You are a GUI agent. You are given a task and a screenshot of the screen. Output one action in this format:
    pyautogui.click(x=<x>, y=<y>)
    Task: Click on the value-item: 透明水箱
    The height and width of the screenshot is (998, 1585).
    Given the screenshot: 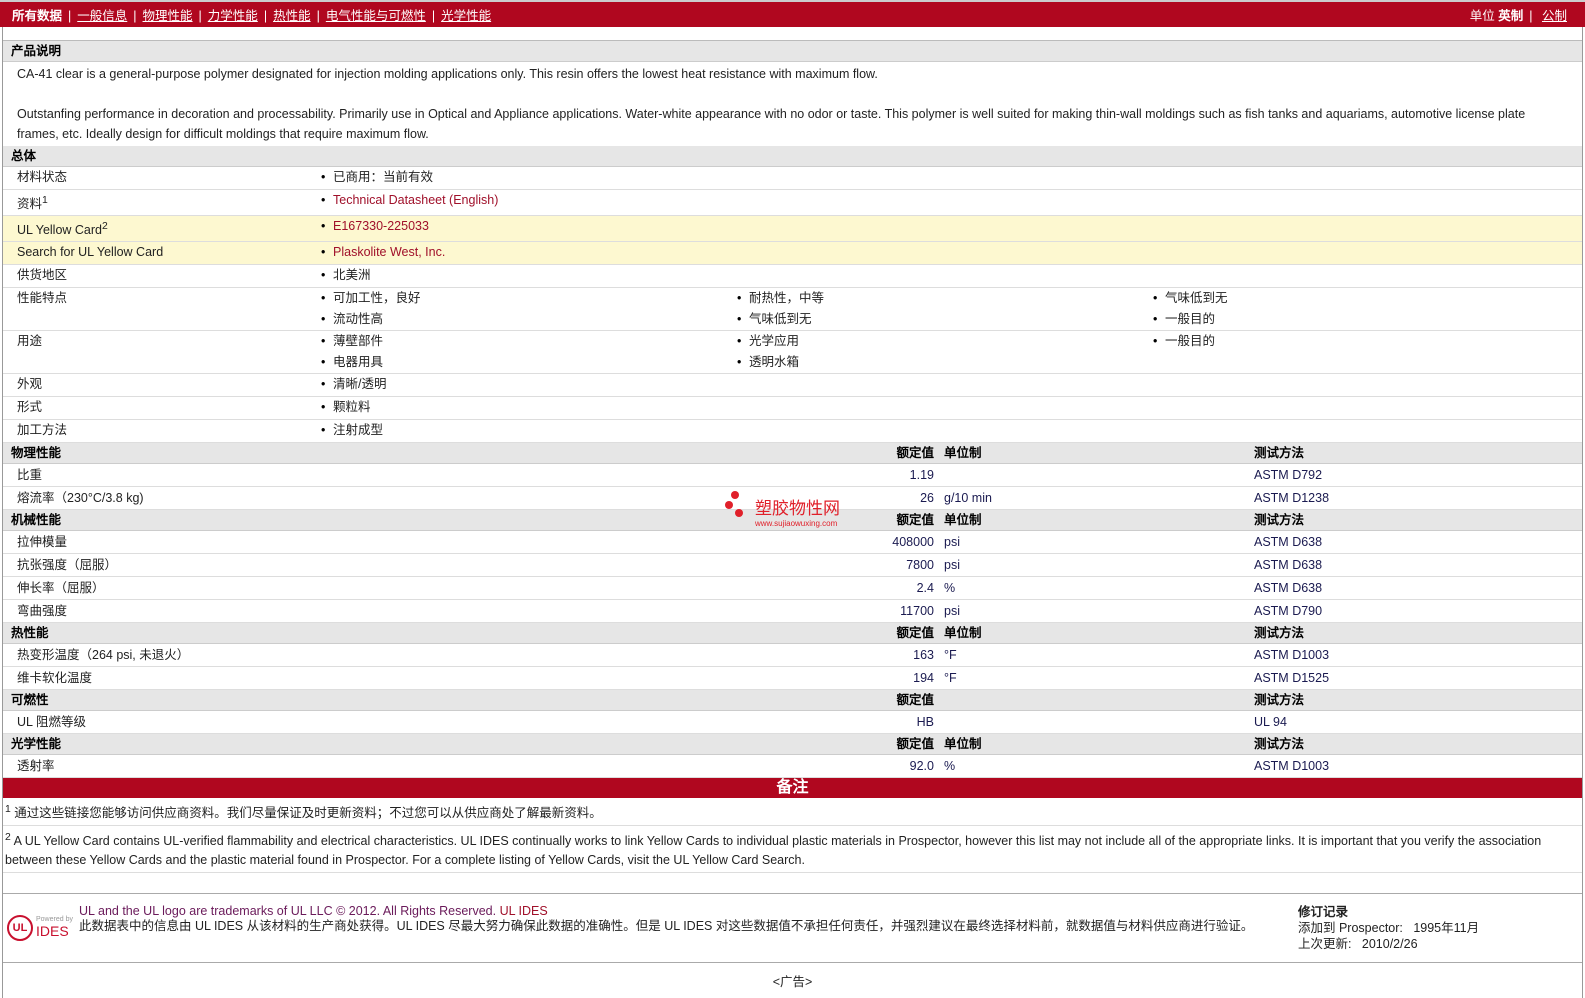 What is the action you would take?
    pyautogui.click(x=941, y=362)
    